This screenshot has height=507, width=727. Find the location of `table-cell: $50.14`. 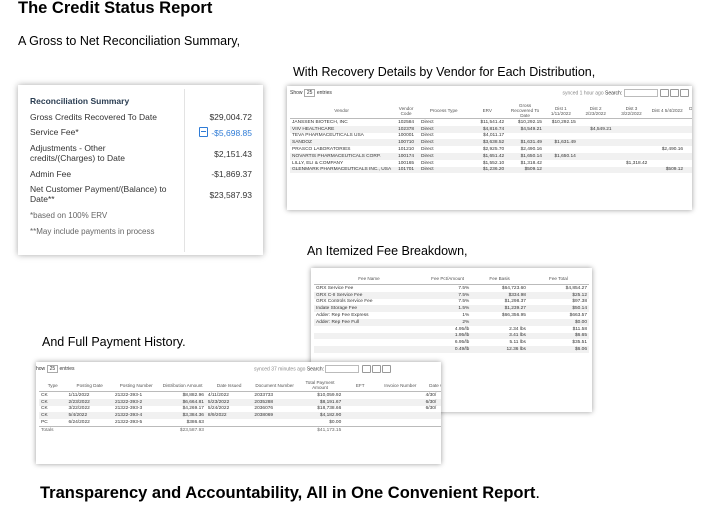

table-cell: $50.14 is located at coordinates (558, 309).